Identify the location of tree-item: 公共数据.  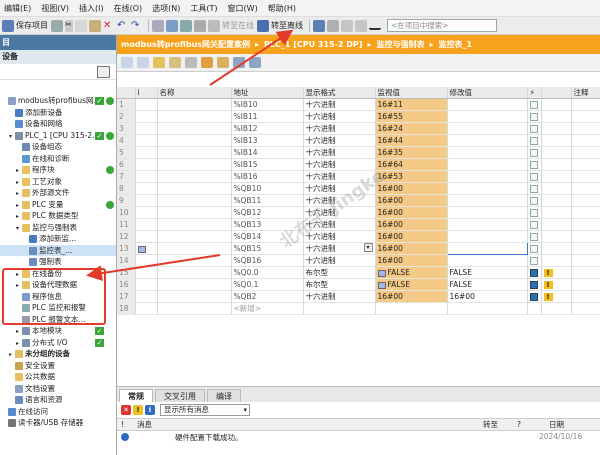
(58, 377).